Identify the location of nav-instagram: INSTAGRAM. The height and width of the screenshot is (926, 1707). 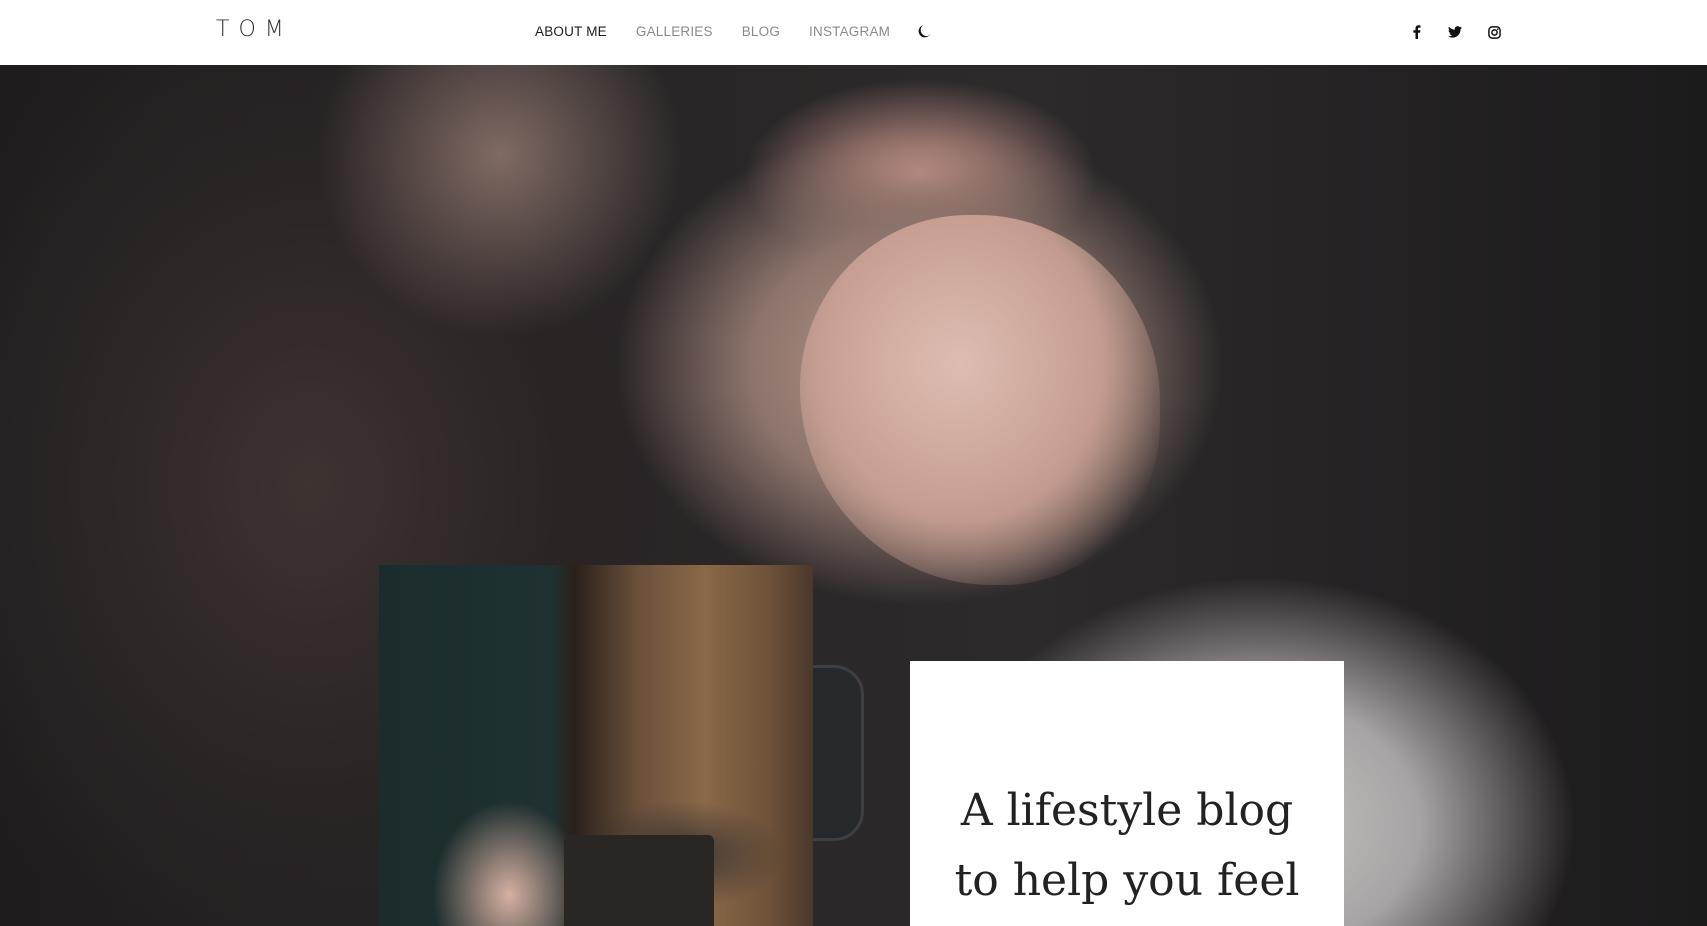
(849, 31).